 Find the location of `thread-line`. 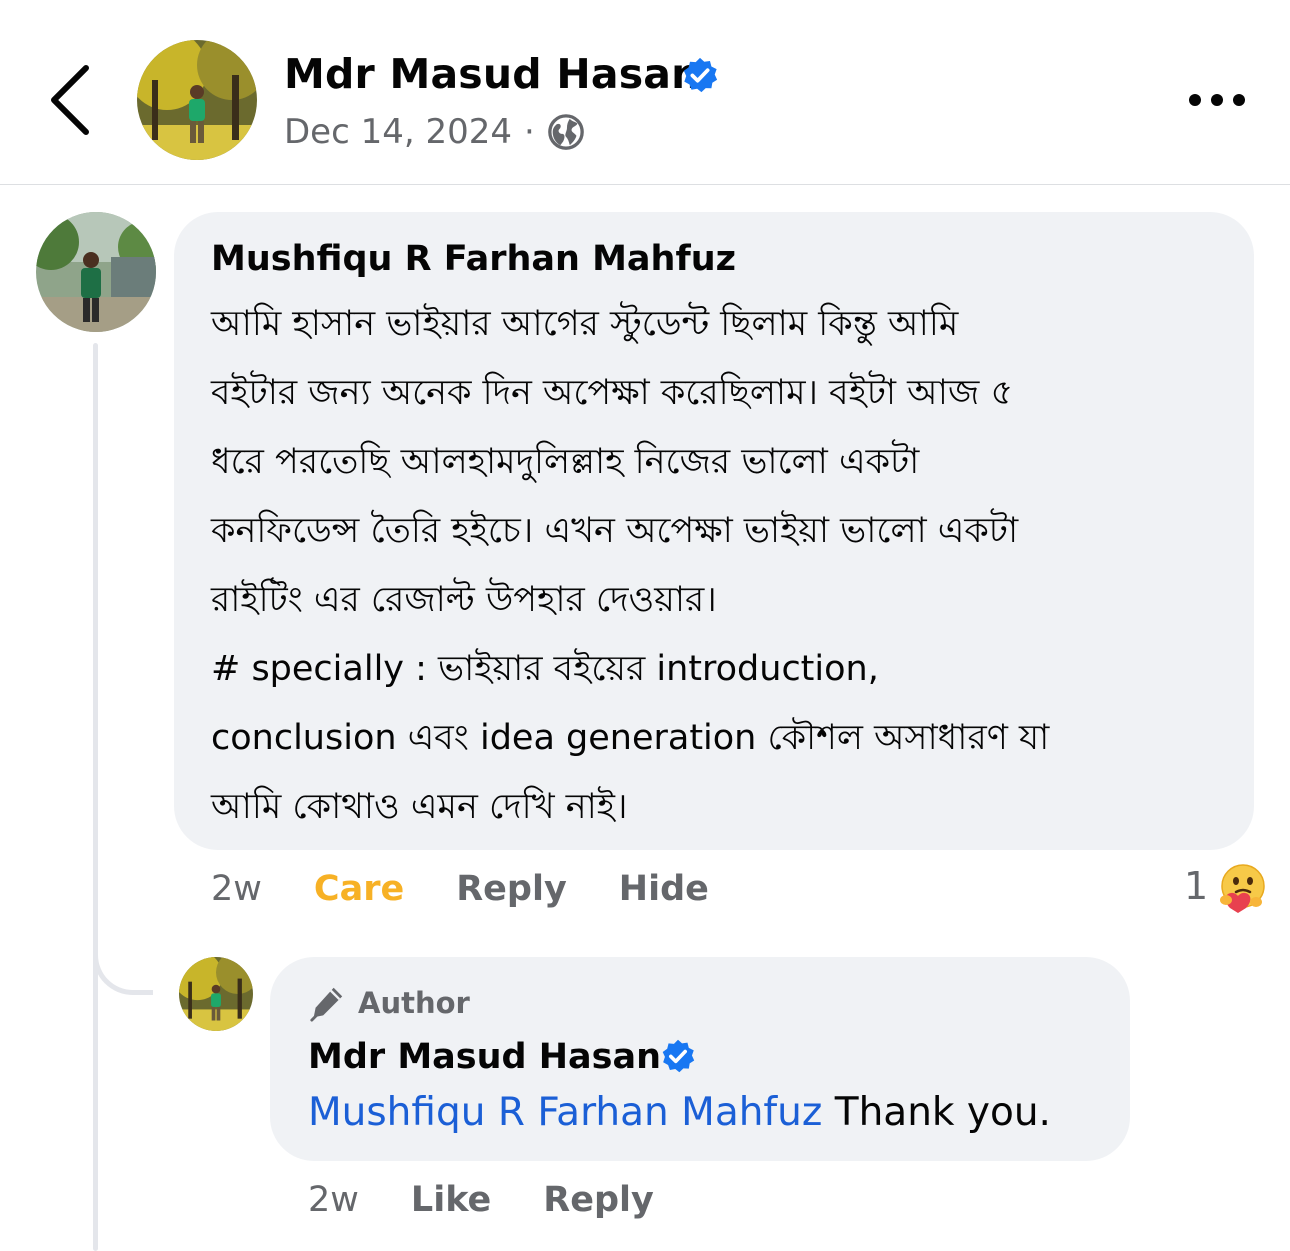

thread-line is located at coordinates (95, 797).